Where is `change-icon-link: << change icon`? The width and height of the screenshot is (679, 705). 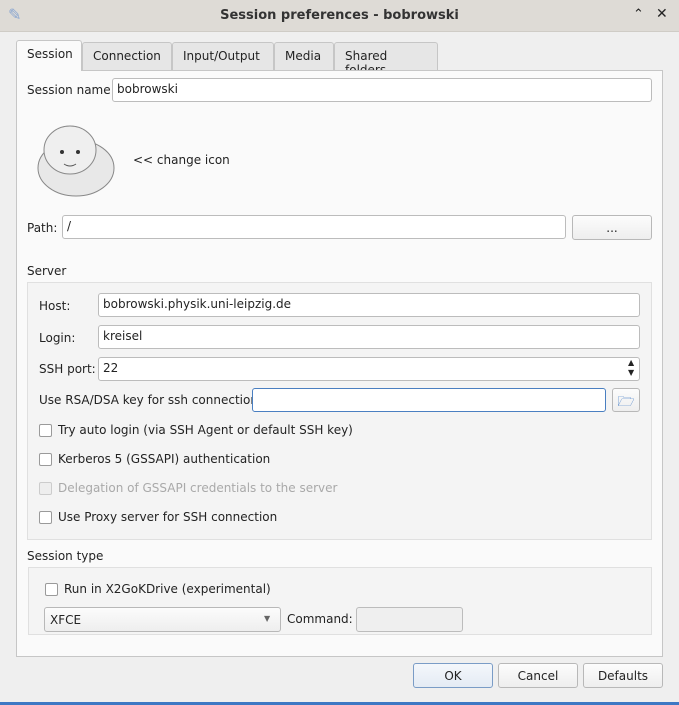 change-icon-link: << change icon is located at coordinates (181, 160).